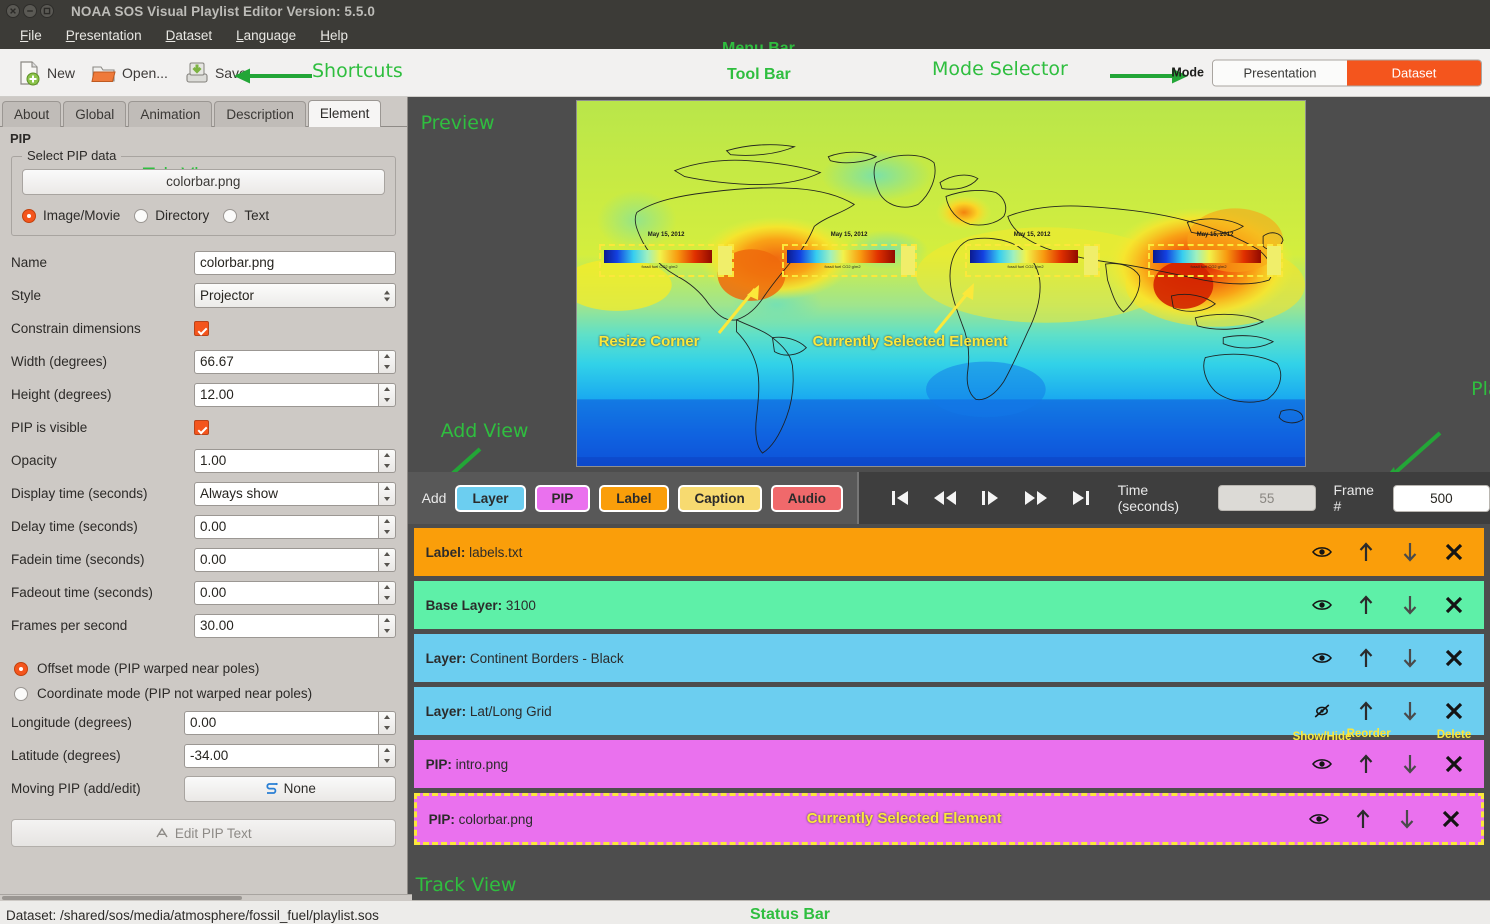  I want to click on menu-file: File, so click(31, 35).